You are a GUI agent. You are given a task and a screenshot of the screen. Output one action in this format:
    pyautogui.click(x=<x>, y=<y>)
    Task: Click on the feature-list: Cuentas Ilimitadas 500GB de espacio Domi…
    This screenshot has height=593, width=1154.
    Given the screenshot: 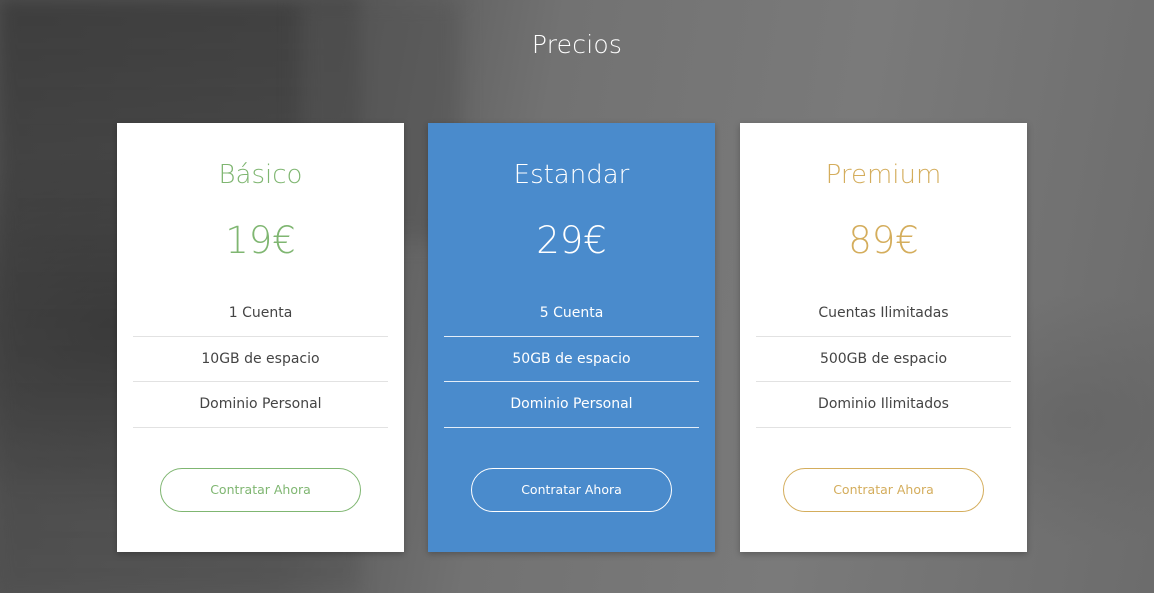 What is the action you would take?
    pyautogui.click(x=883, y=359)
    